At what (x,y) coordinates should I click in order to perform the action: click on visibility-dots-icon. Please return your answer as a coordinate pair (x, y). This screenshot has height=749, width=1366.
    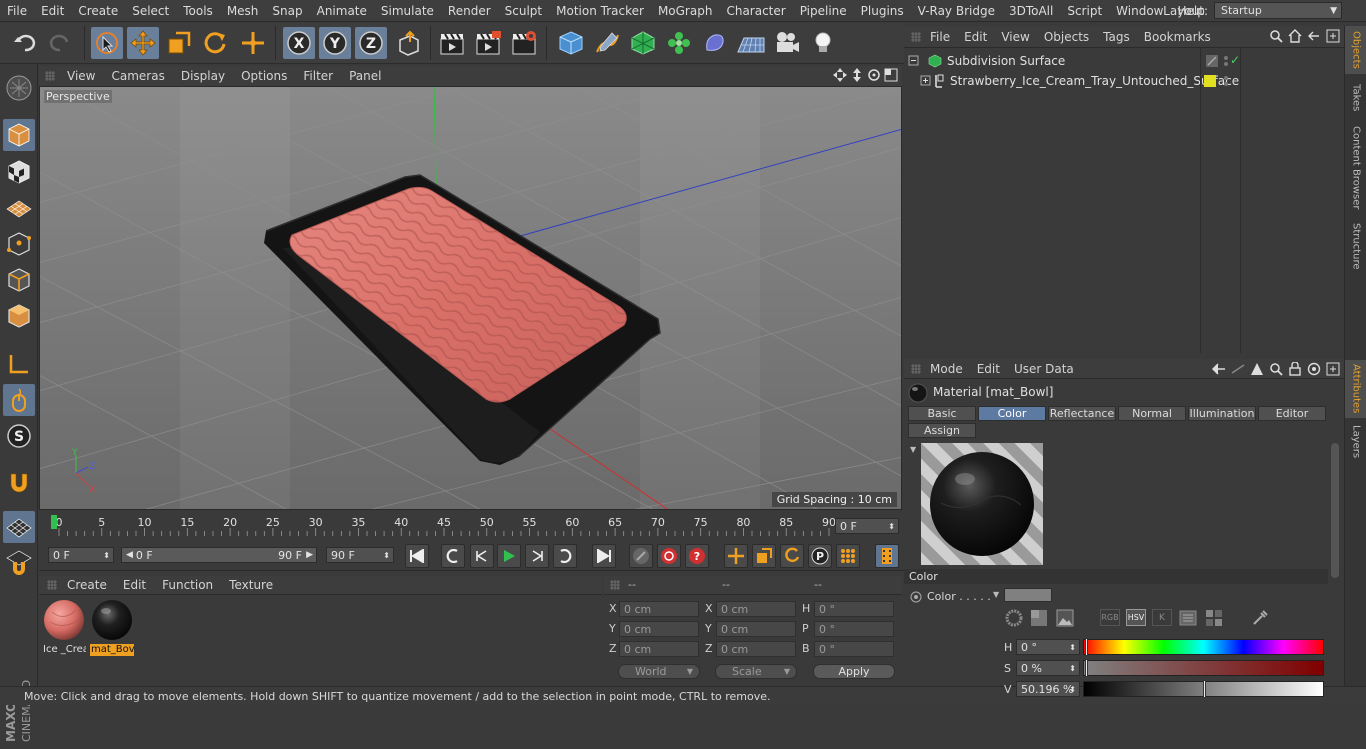
    Looking at the image, I should click on (1226, 61).